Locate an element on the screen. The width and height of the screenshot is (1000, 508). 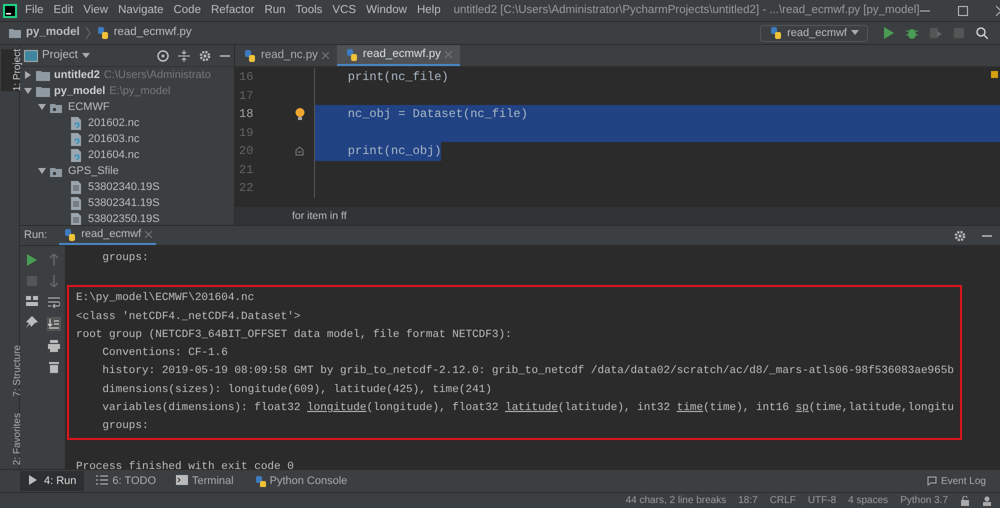
tree-item: 201604.nc is located at coordinates (114, 155).